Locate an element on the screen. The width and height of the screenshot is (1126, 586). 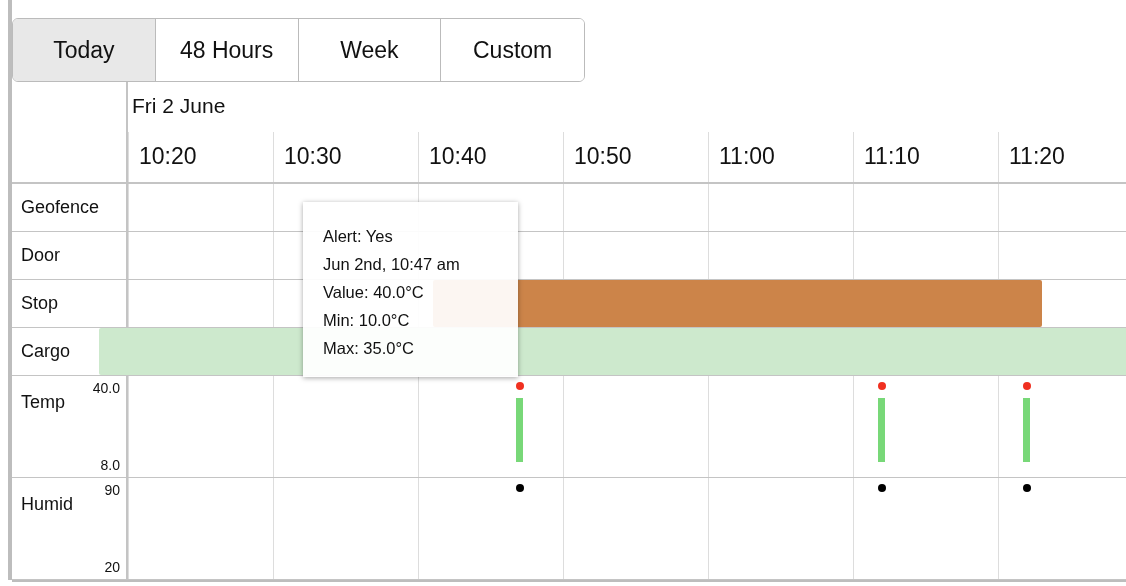
range-tab: Today is located at coordinates (84, 50).